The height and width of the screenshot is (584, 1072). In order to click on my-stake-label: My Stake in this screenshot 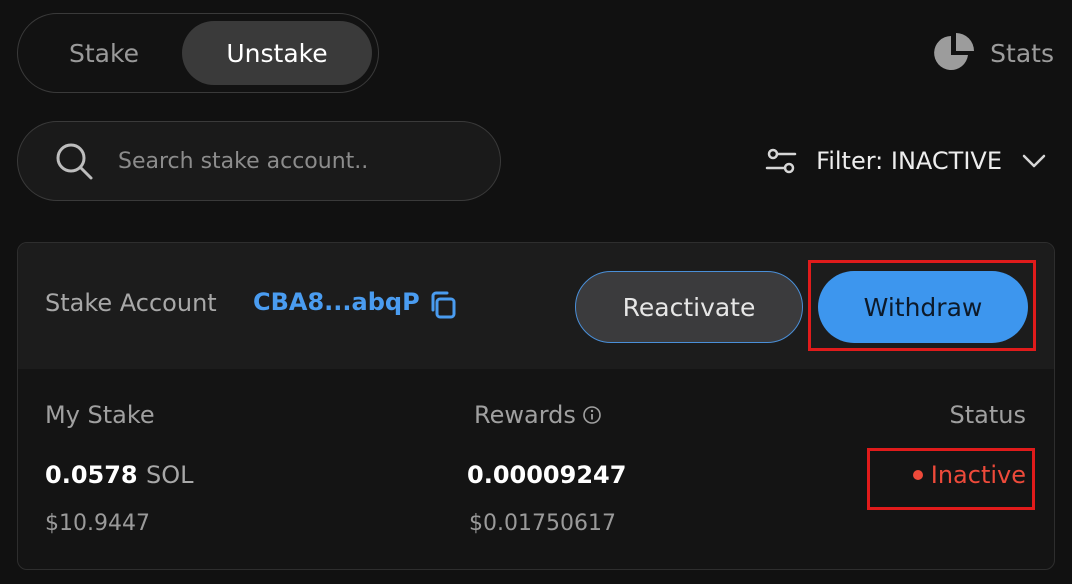, I will do `click(100, 415)`.